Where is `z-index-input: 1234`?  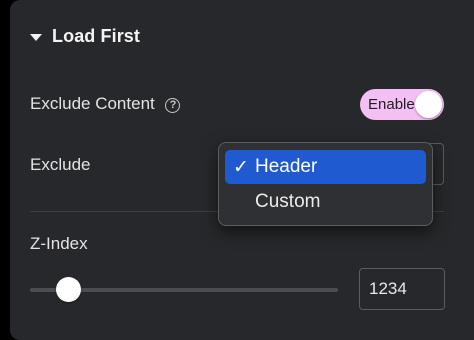 z-index-input: 1234 is located at coordinates (402, 289).